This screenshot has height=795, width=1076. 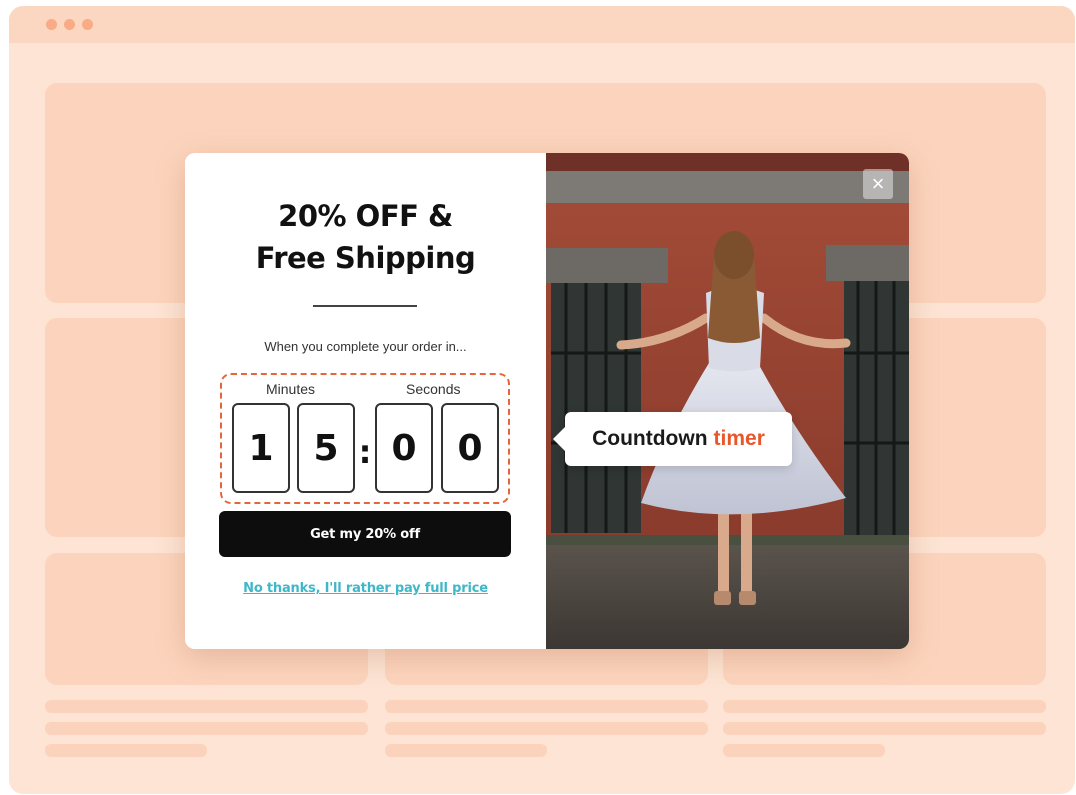 What do you see at coordinates (470, 448) in the screenshot?
I see `timer-digit-seconds-ones: 0` at bounding box center [470, 448].